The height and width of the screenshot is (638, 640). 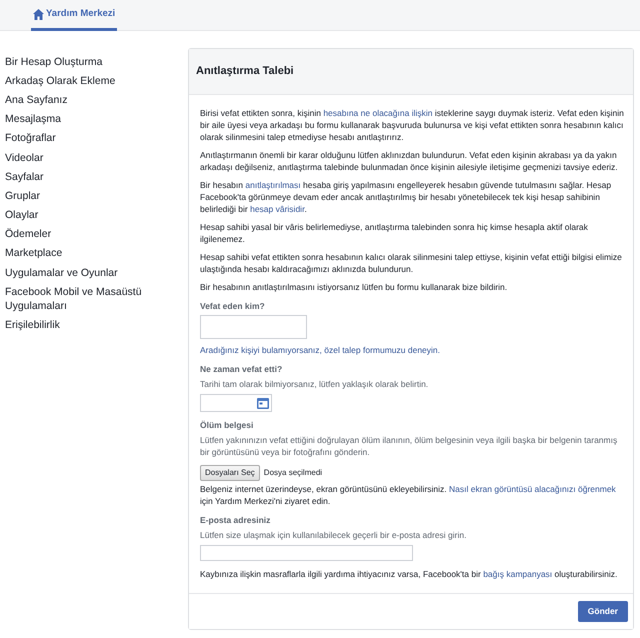 I want to click on email-input-field, so click(x=306, y=553).